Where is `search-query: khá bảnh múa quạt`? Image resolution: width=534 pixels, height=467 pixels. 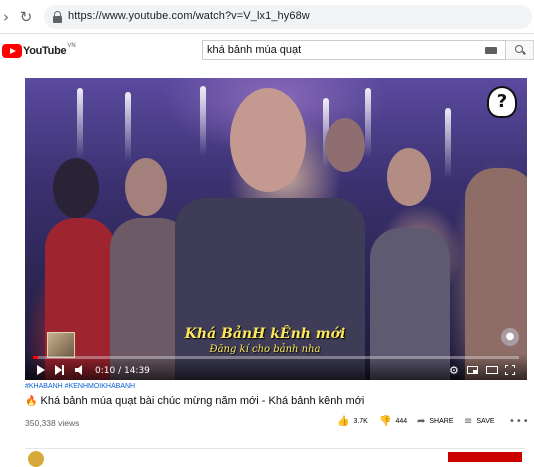 search-query: khá bảnh múa quạt is located at coordinates (254, 50).